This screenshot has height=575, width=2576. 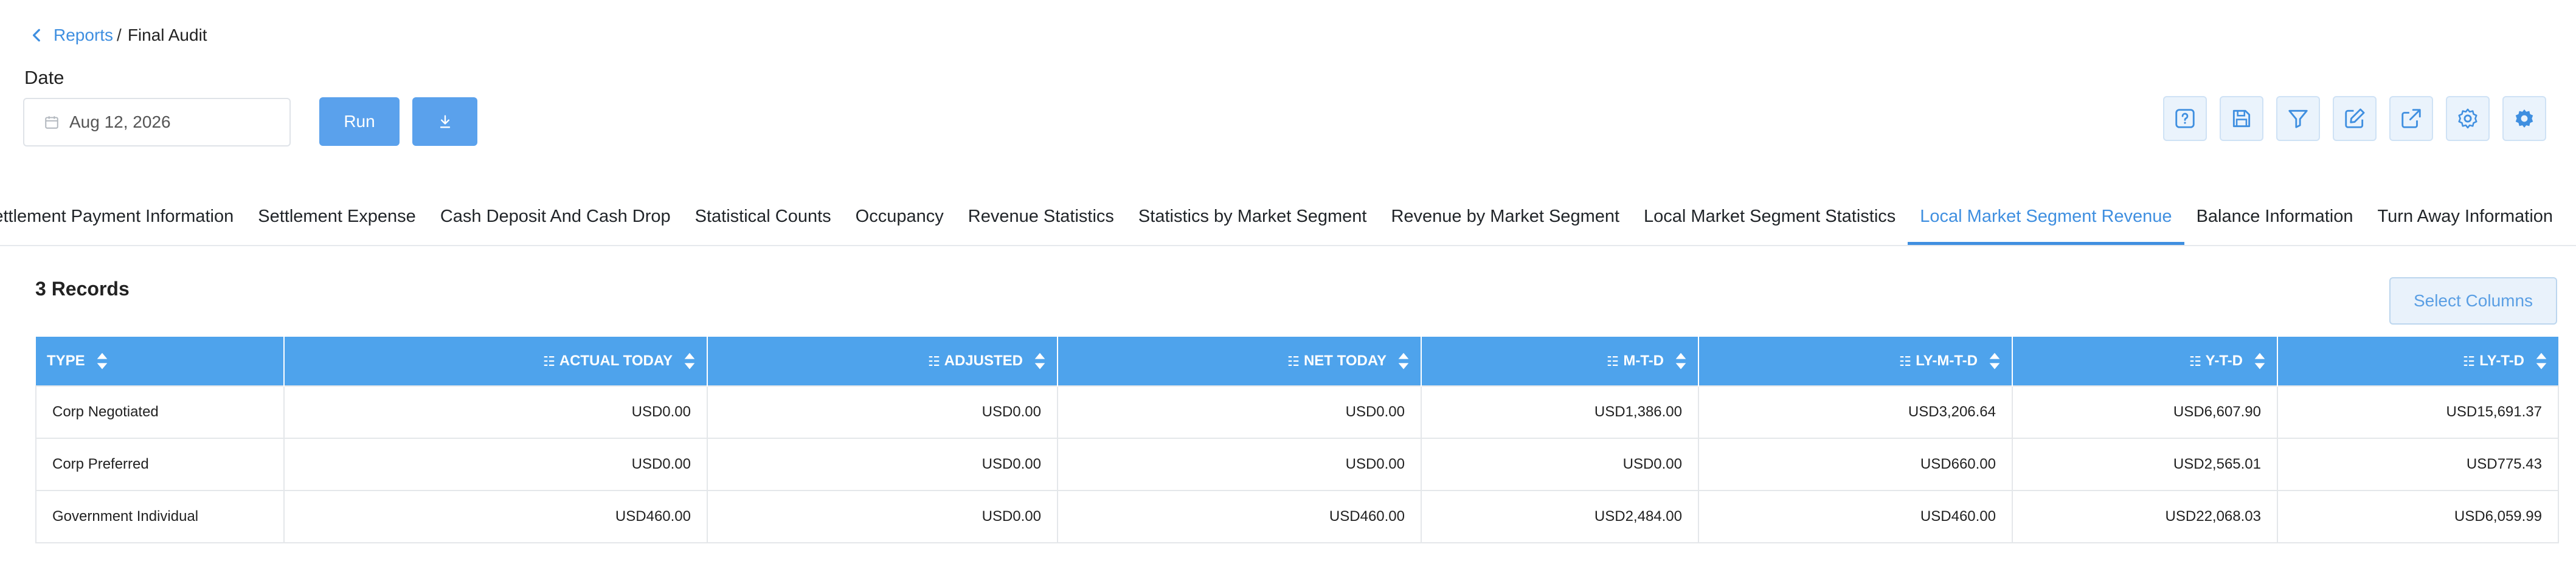 I want to click on help-button, so click(x=2185, y=118).